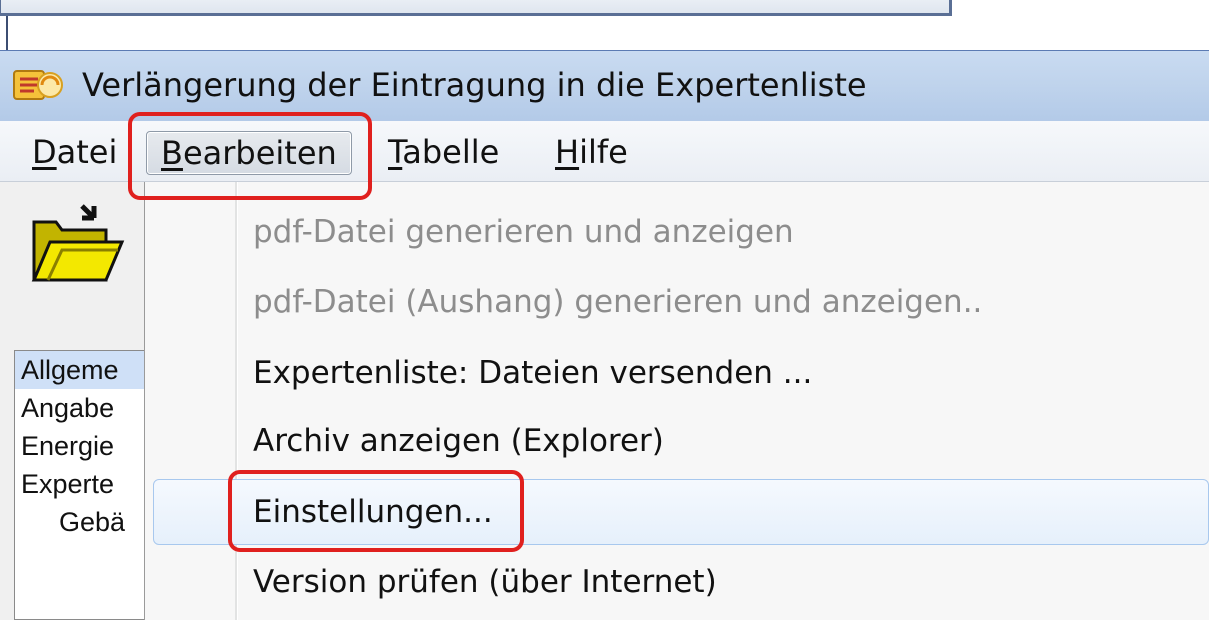 The height and width of the screenshot is (620, 1209). Describe the element at coordinates (523, 232) in the screenshot. I see `menu-item-pdf-generieren: pdf-Datei generieren und anzeigen` at that location.